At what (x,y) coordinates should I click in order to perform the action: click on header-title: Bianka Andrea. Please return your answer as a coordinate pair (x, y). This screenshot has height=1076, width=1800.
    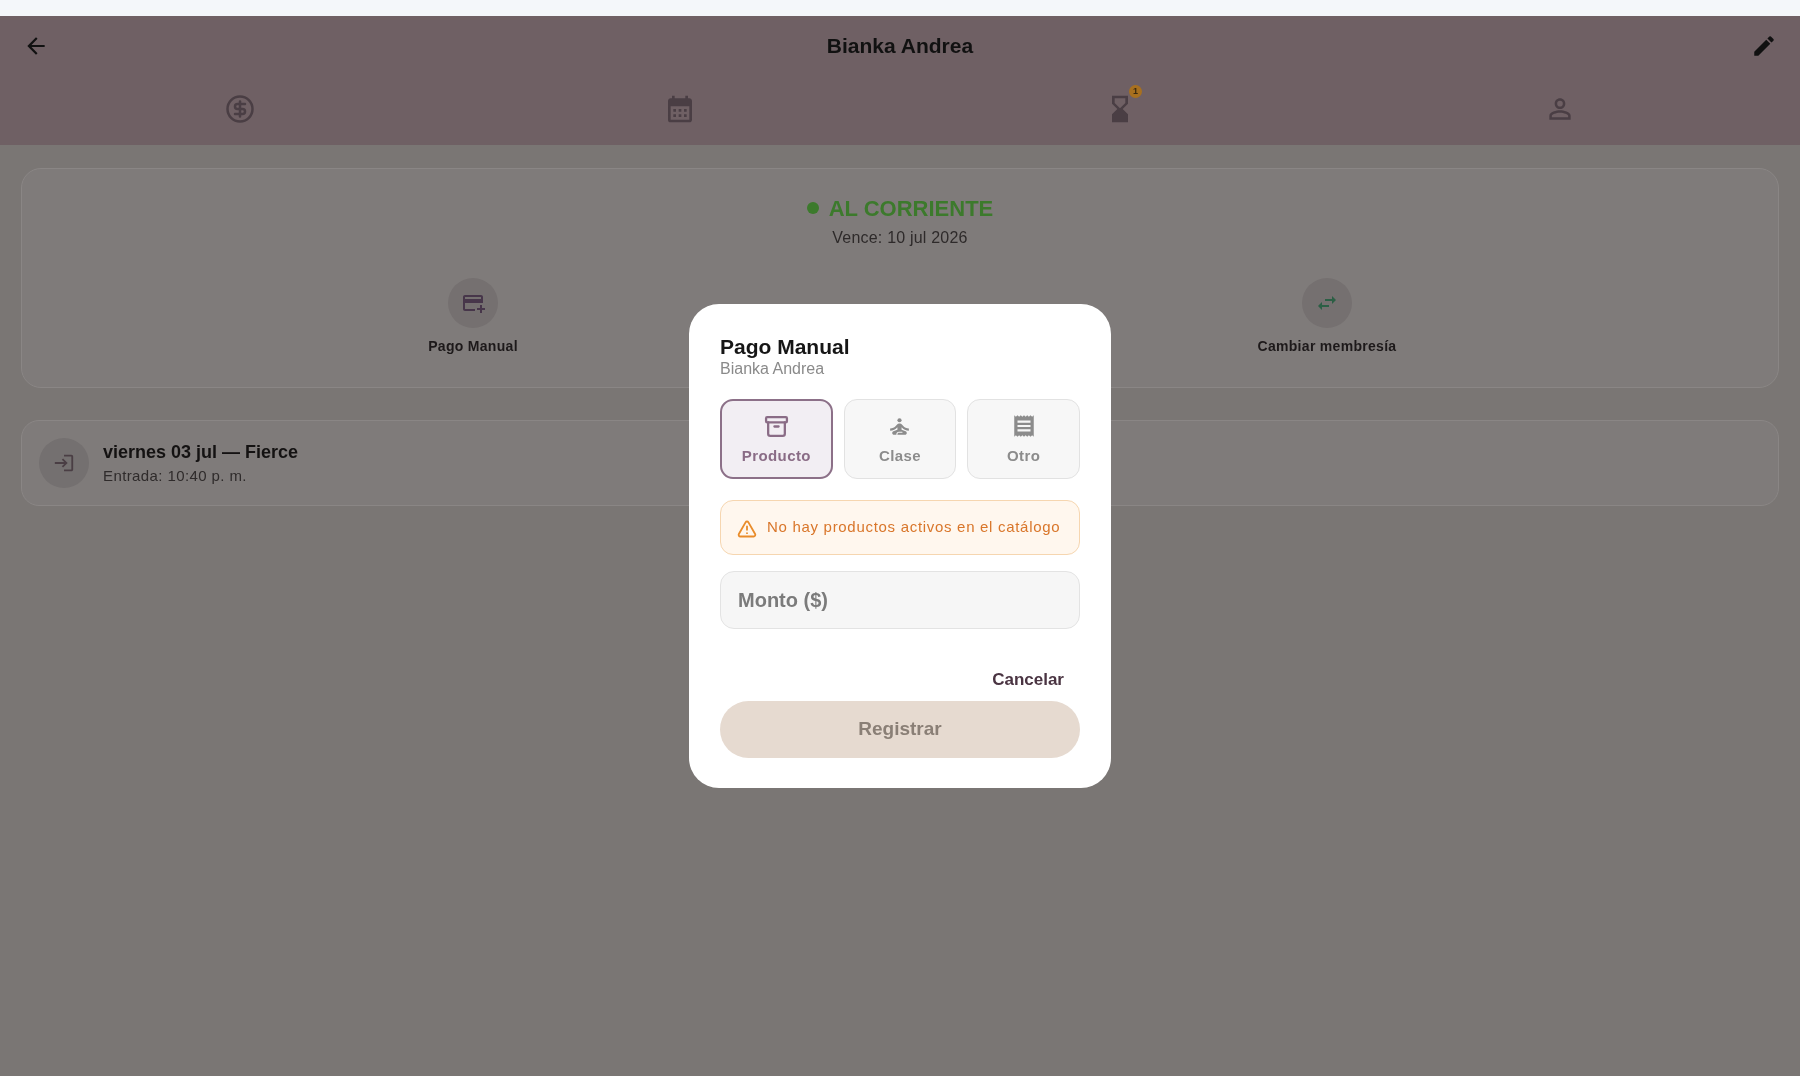
    Looking at the image, I should click on (900, 46).